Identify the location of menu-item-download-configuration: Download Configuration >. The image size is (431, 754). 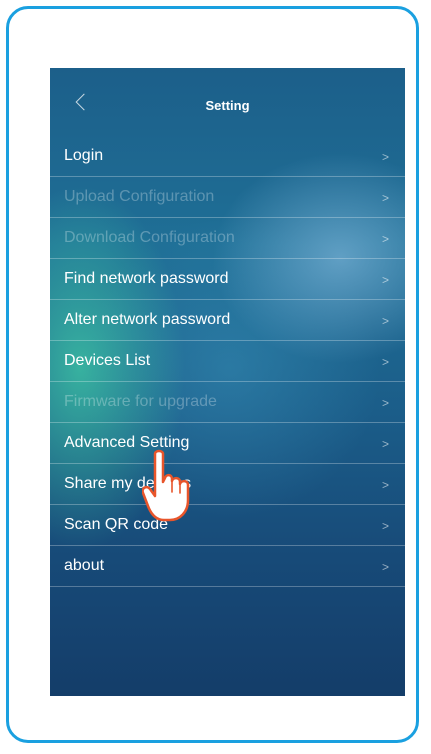
(227, 238).